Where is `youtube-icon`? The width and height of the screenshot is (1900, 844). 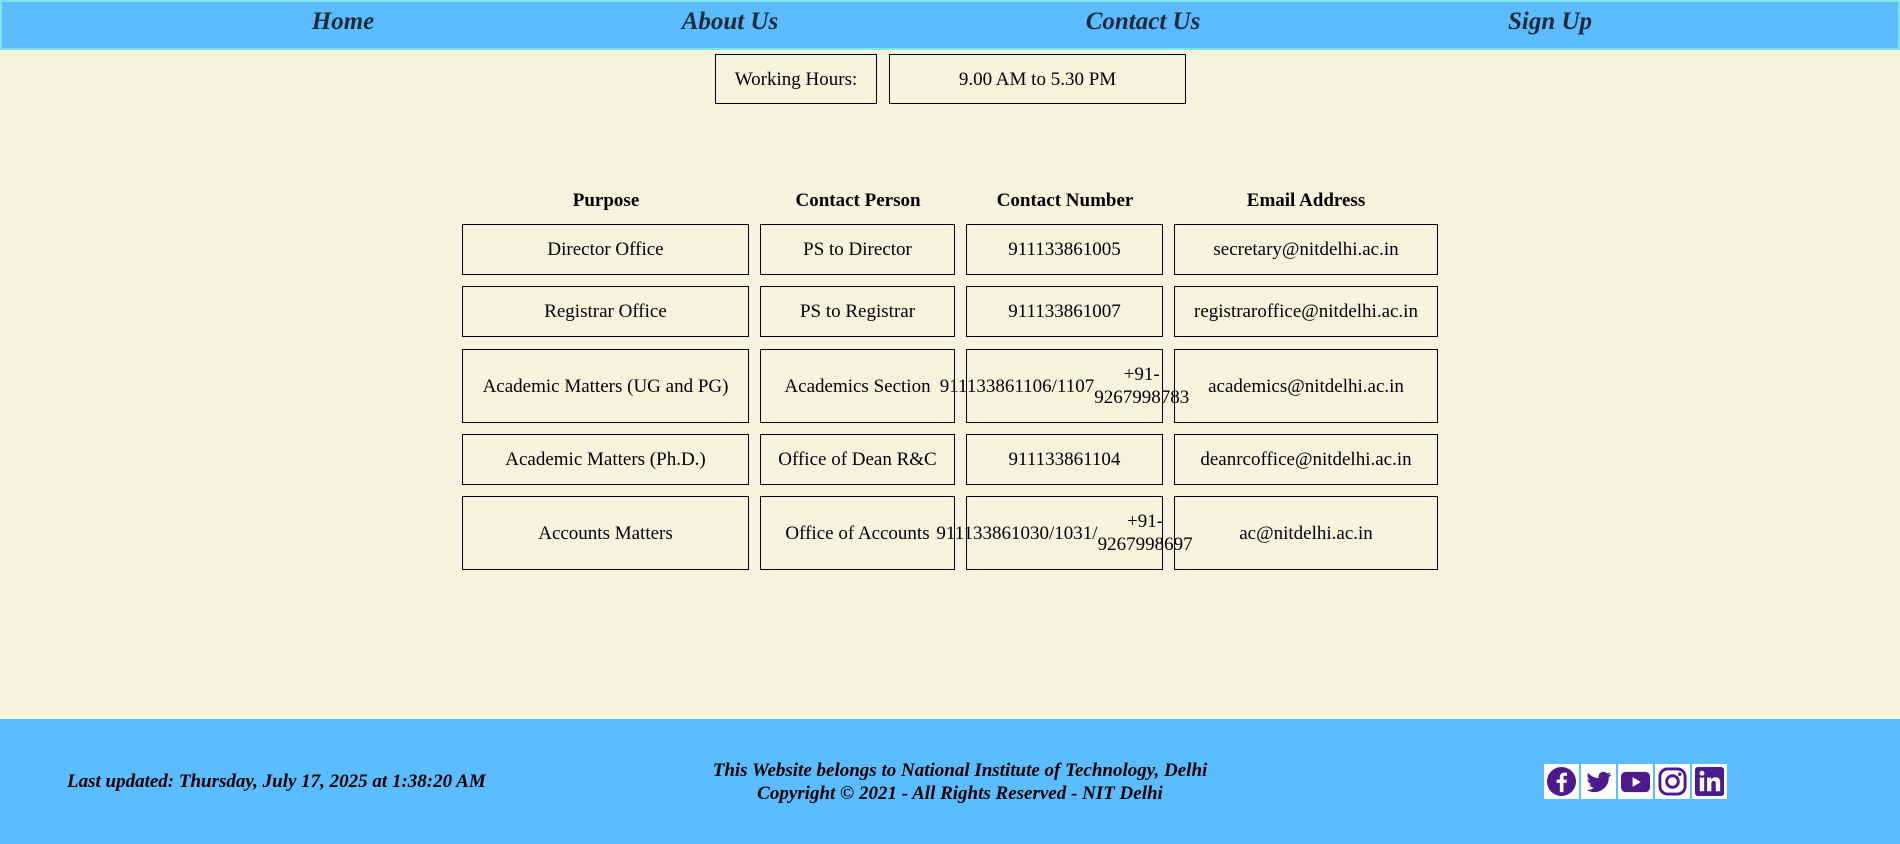 youtube-icon is located at coordinates (1635, 781).